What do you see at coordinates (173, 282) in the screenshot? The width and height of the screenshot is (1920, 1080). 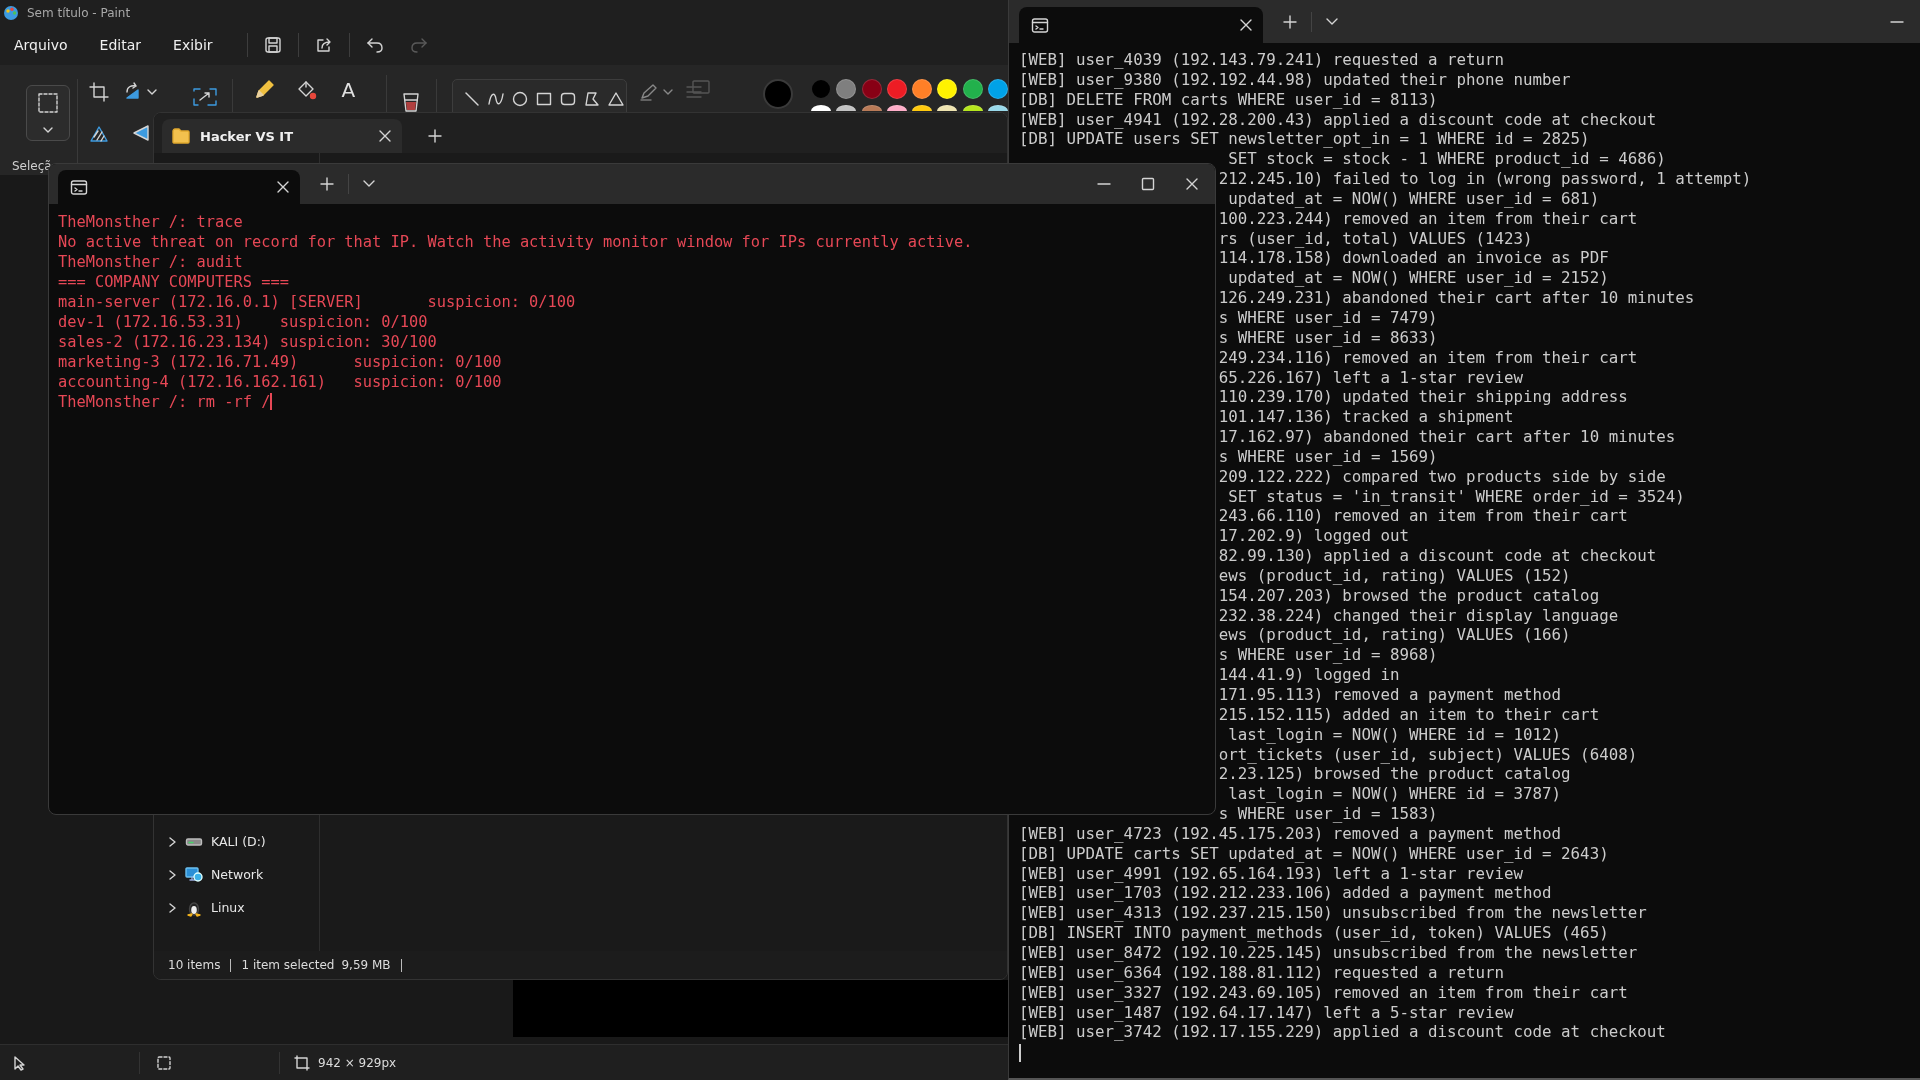 I see `terminal-line: === COMPANY COMPUTERS ===` at bounding box center [173, 282].